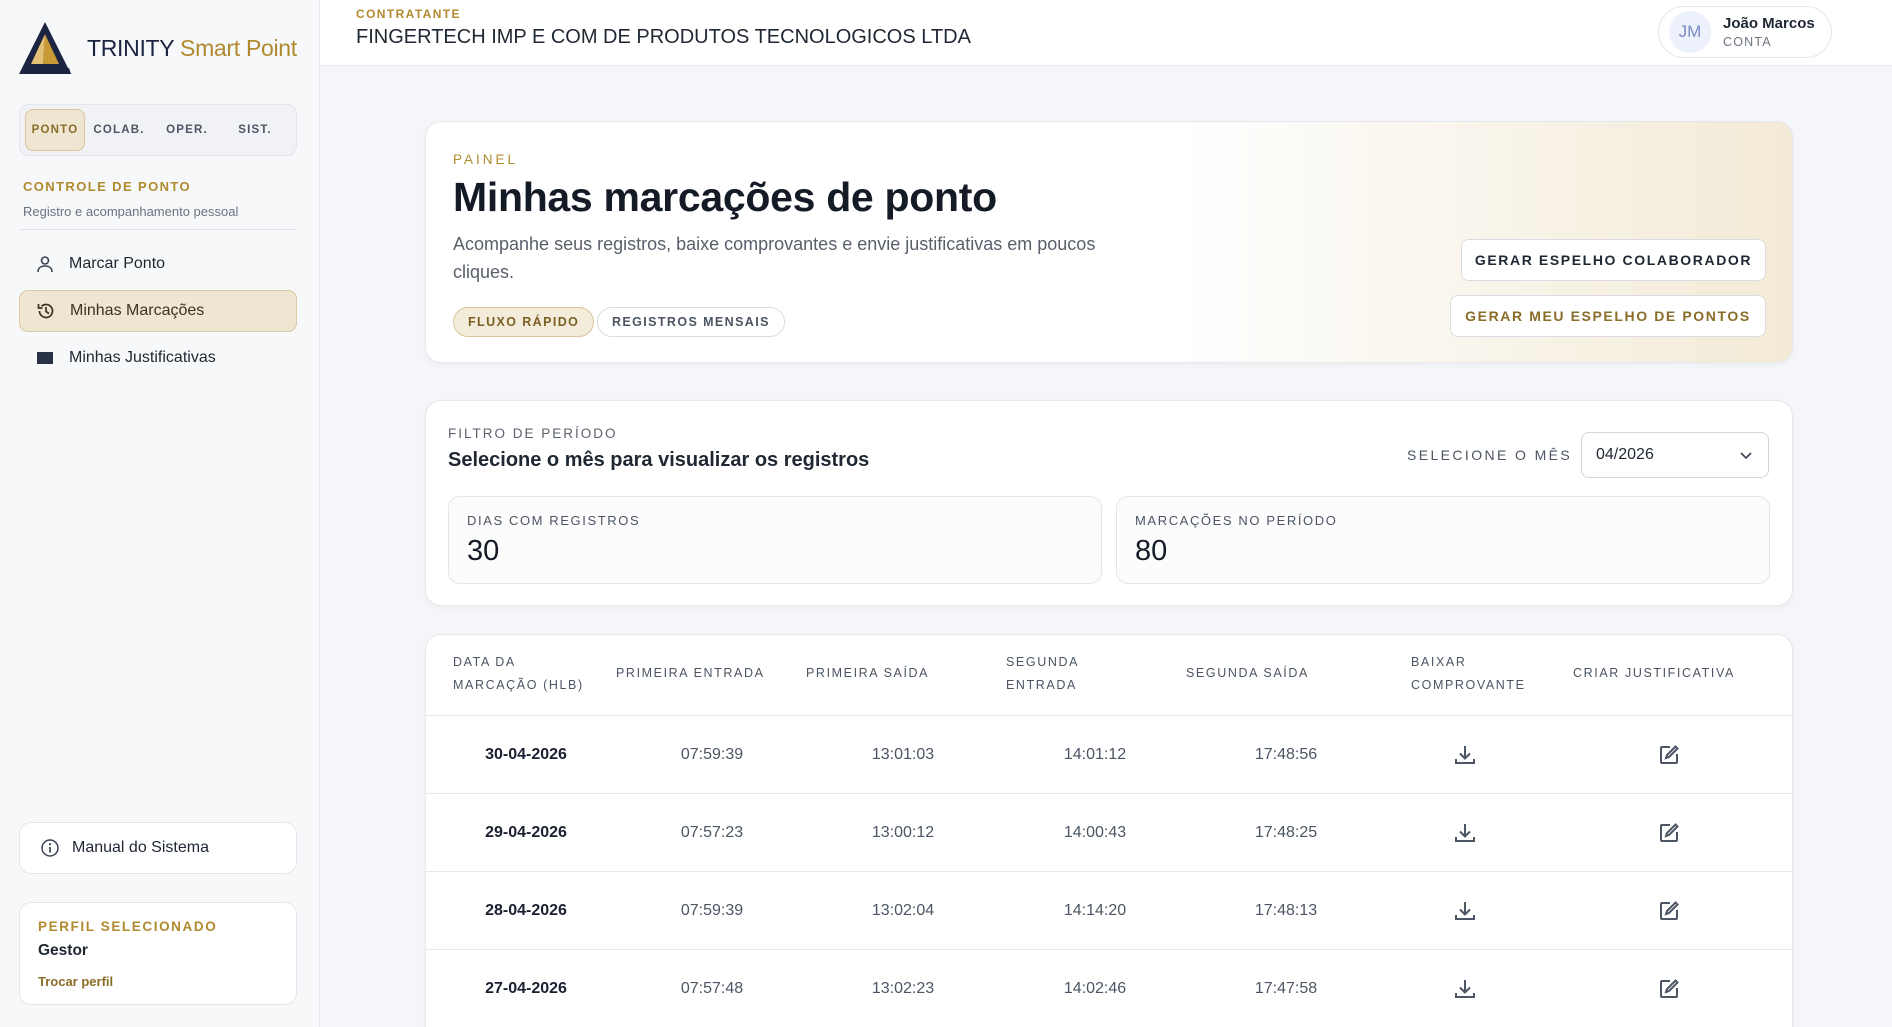  Describe the element at coordinates (1286, 754) in the screenshot. I see `time-cell: 17:48:56` at that location.